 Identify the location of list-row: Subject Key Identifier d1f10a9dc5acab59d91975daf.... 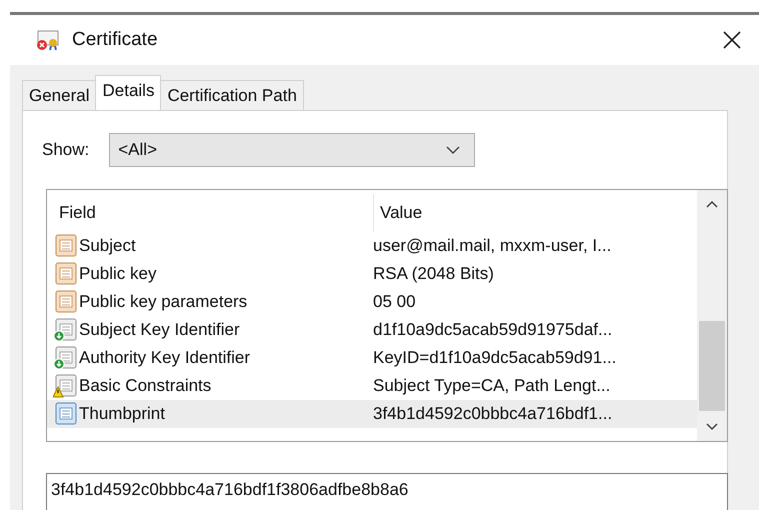
(372, 330).